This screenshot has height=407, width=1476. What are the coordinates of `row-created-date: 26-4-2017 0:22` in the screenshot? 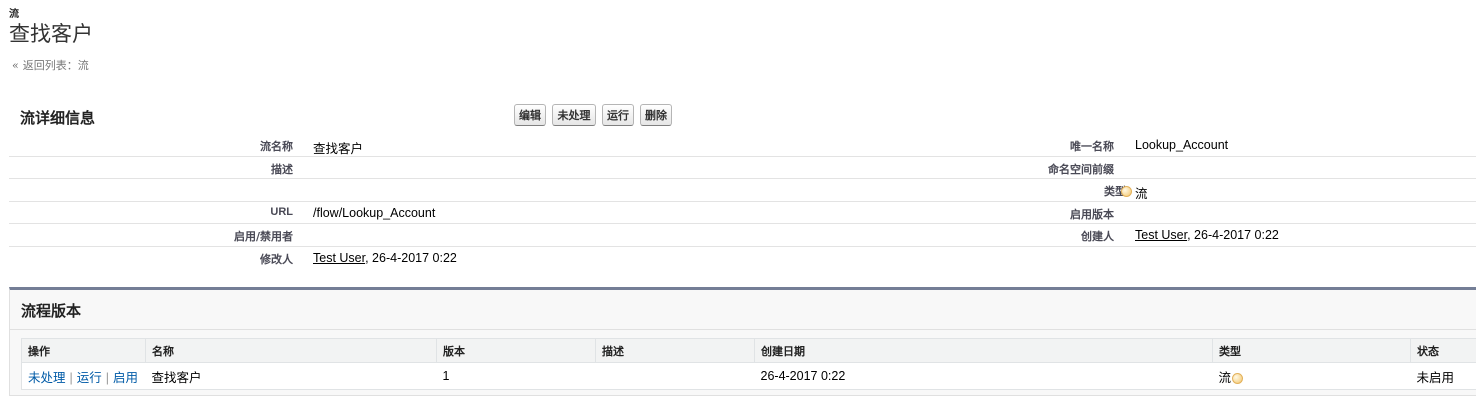 It's located at (803, 376).